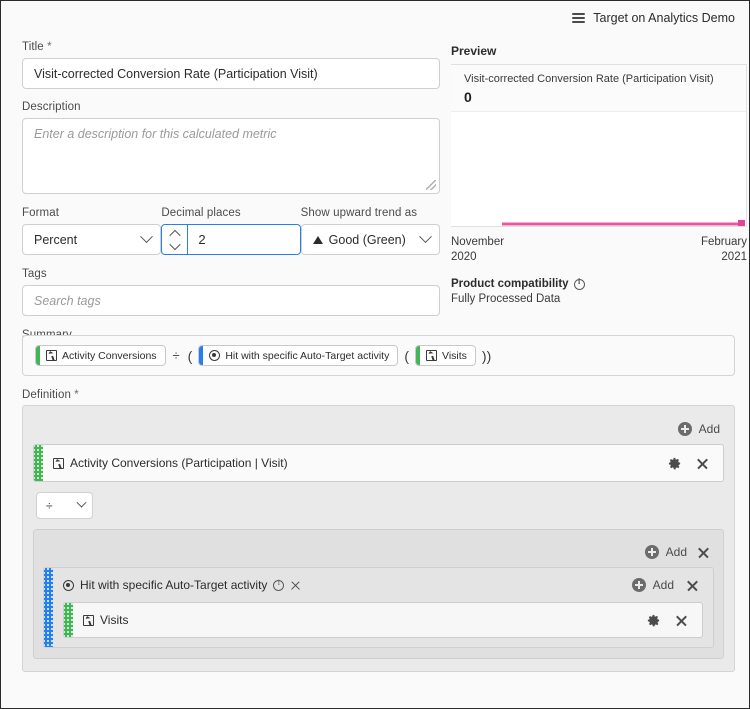  Describe the element at coordinates (76, 395) in the screenshot. I see `required-marker: *` at that location.